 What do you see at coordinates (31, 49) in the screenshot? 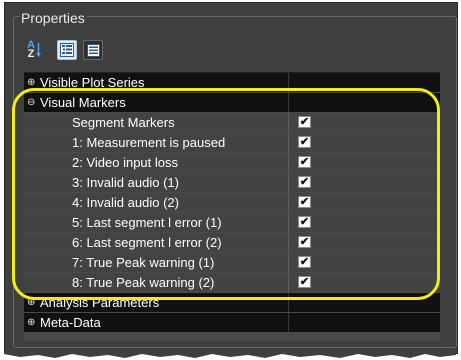
I see `sort-az-icon: A Z` at bounding box center [31, 49].